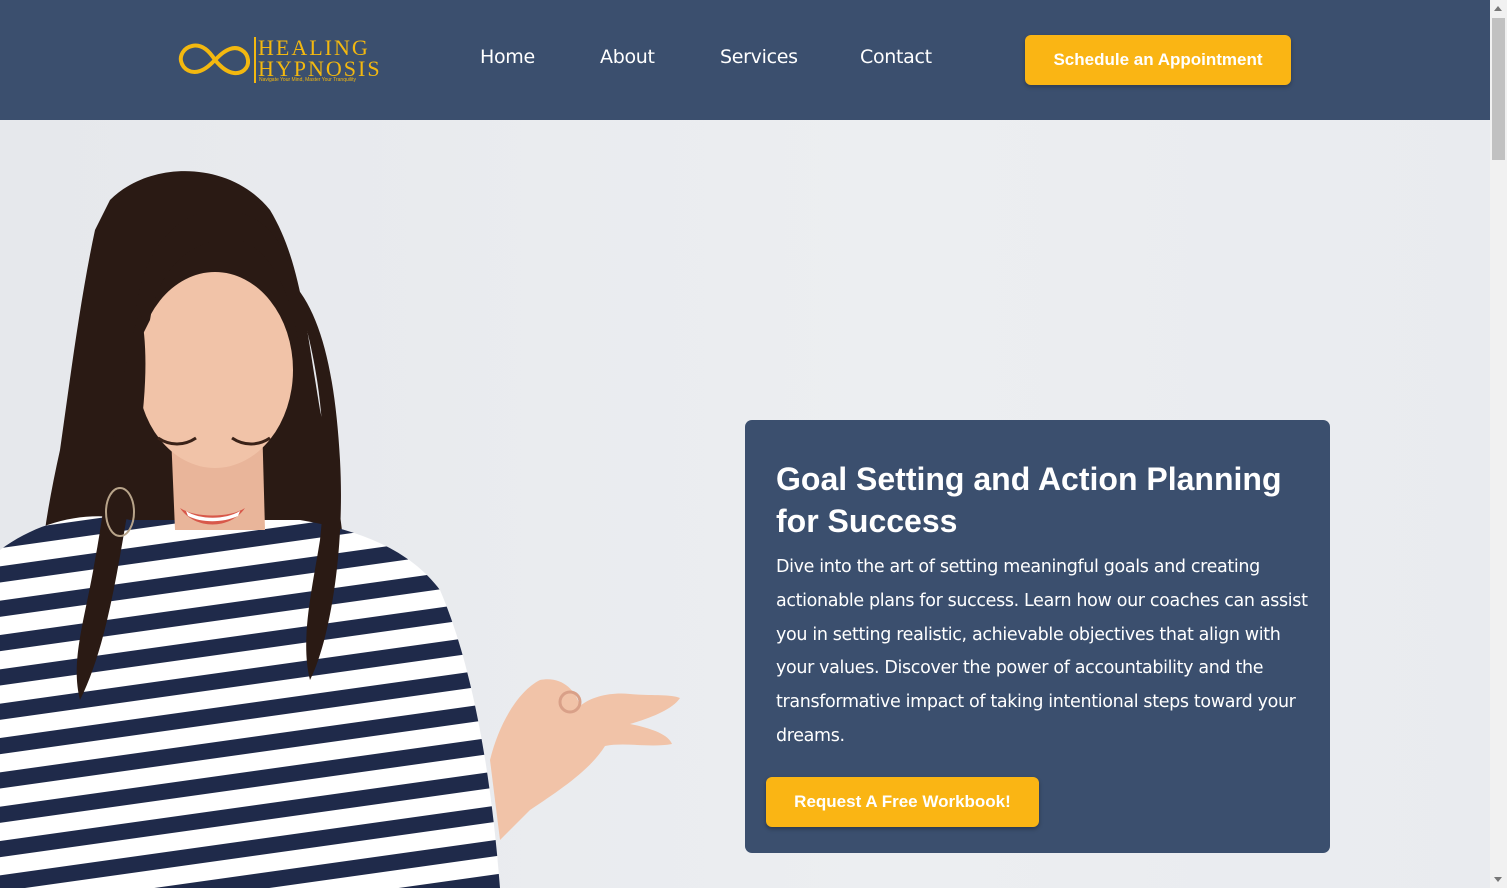 This screenshot has height=888, width=1507. I want to click on scroll-down-arrow-icon, so click(1498, 879).